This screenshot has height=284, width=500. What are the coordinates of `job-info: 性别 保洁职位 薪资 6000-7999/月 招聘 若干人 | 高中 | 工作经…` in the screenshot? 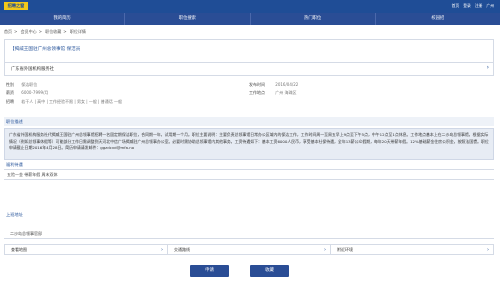 It's located at (248, 93).